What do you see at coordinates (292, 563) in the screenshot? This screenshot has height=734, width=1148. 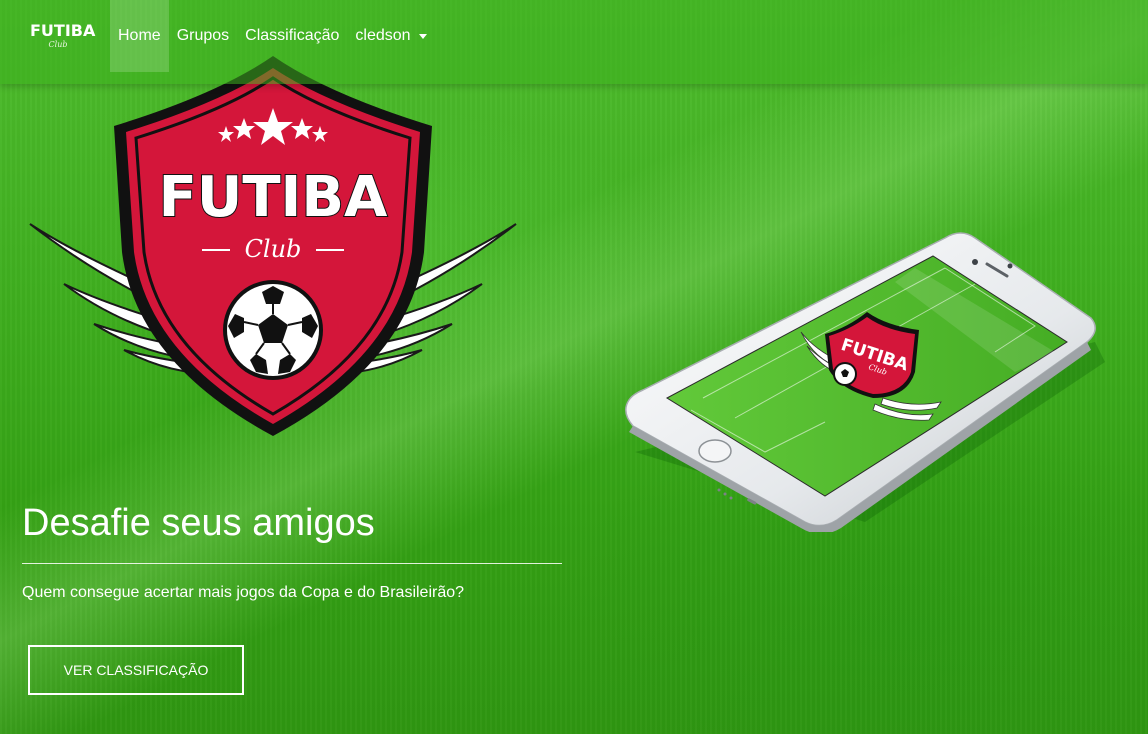 I see `hero-divider` at bounding box center [292, 563].